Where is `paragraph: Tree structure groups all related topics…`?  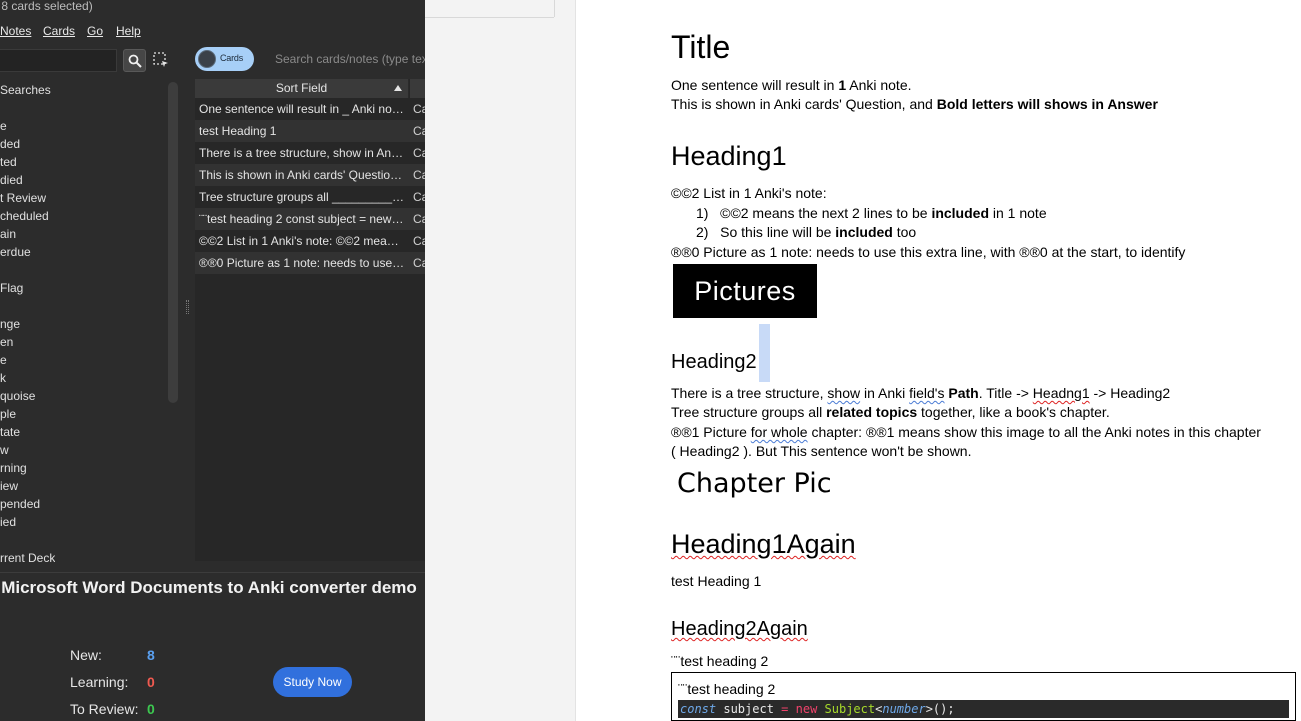
paragraph: Tree structure groups all related topics… is located at coordinates (890, 412).